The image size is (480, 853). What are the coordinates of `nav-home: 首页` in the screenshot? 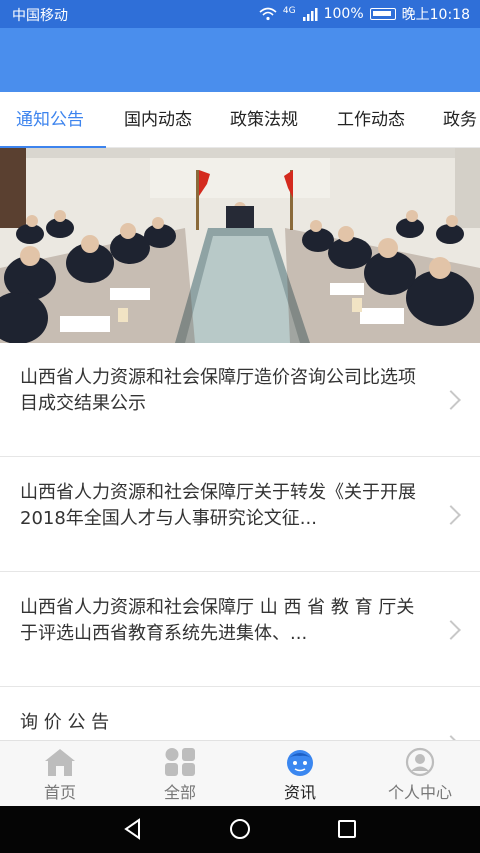 It's located at (60, 774).